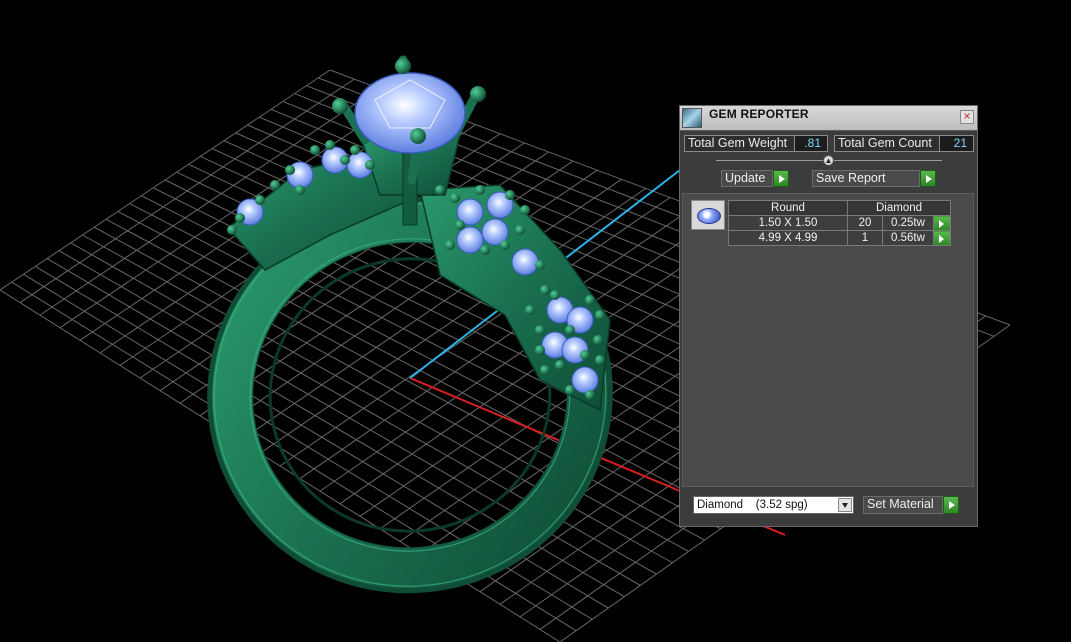 The height and width of the screenshot is (642, 1071). Describe the element at coordinates (928, 178) in the screenshot. I see `save-report-go-icon` at that location.